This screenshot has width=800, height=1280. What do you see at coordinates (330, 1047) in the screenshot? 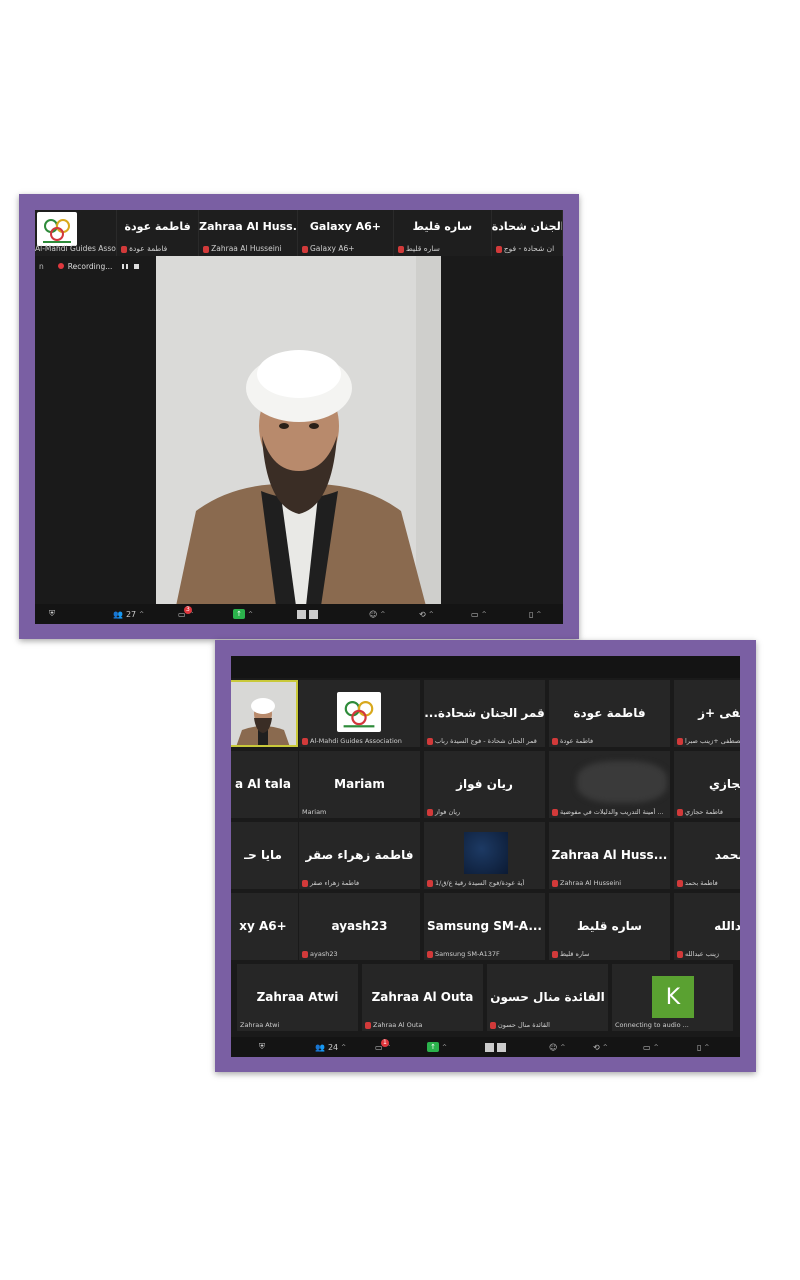
I see `participants-button: 👥 24 ^` at bounding box center [330, 1047].